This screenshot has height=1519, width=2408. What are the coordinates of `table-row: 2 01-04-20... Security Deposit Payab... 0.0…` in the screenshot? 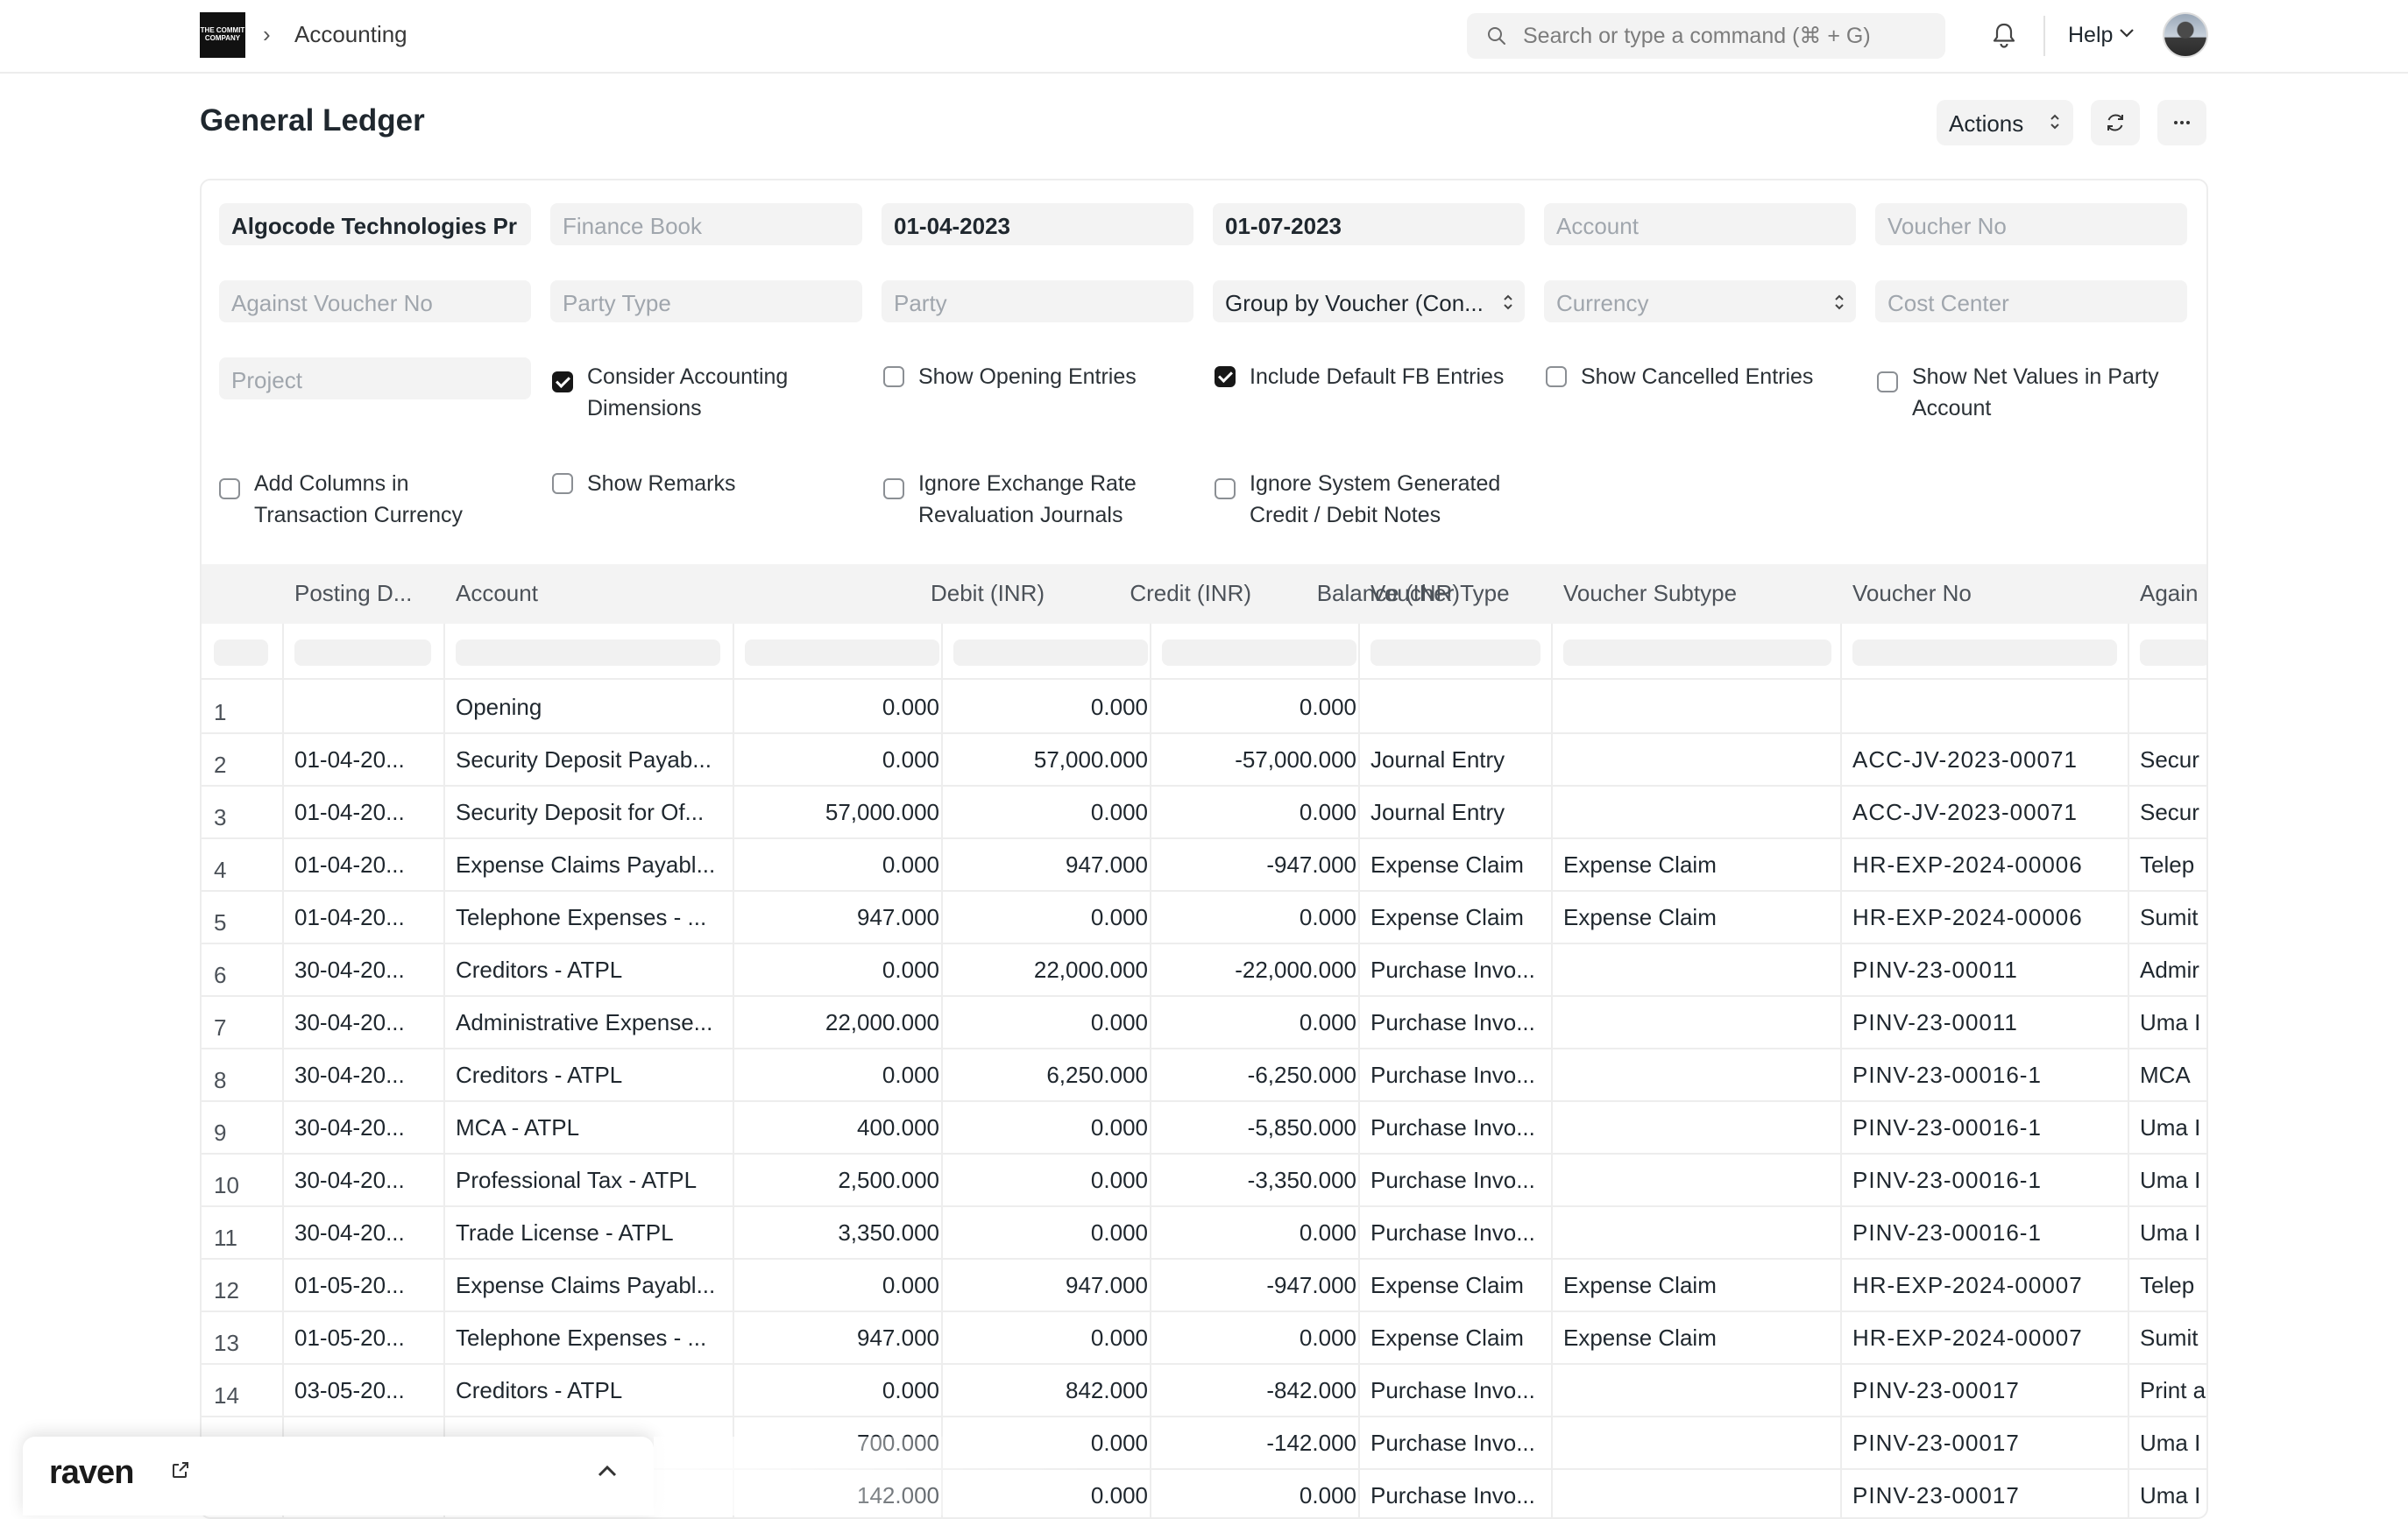 It's located at (1204, 760).